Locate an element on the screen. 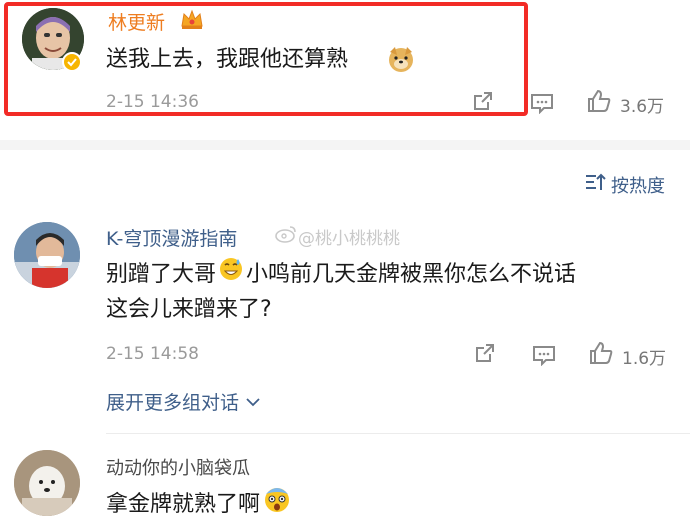 The image size is (690, 526). crown-icon is located at coordinates (192, 21).